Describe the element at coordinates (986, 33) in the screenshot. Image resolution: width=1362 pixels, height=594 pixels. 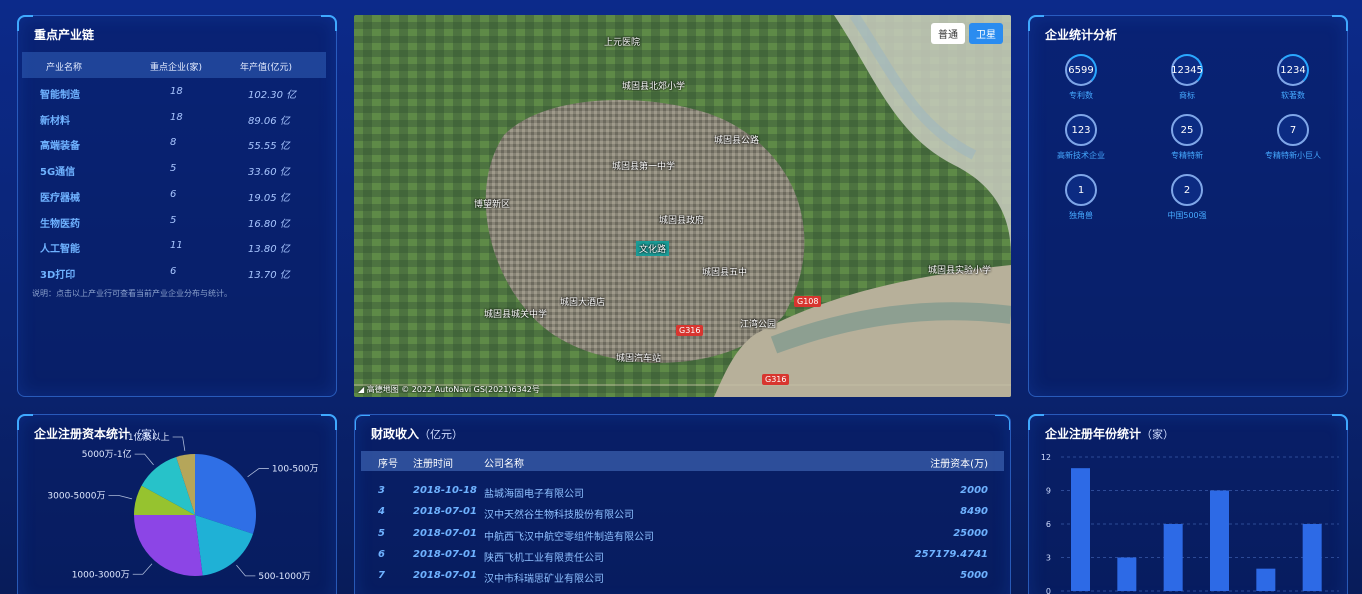
I see `map-satellite-button: 卫星` at that location.